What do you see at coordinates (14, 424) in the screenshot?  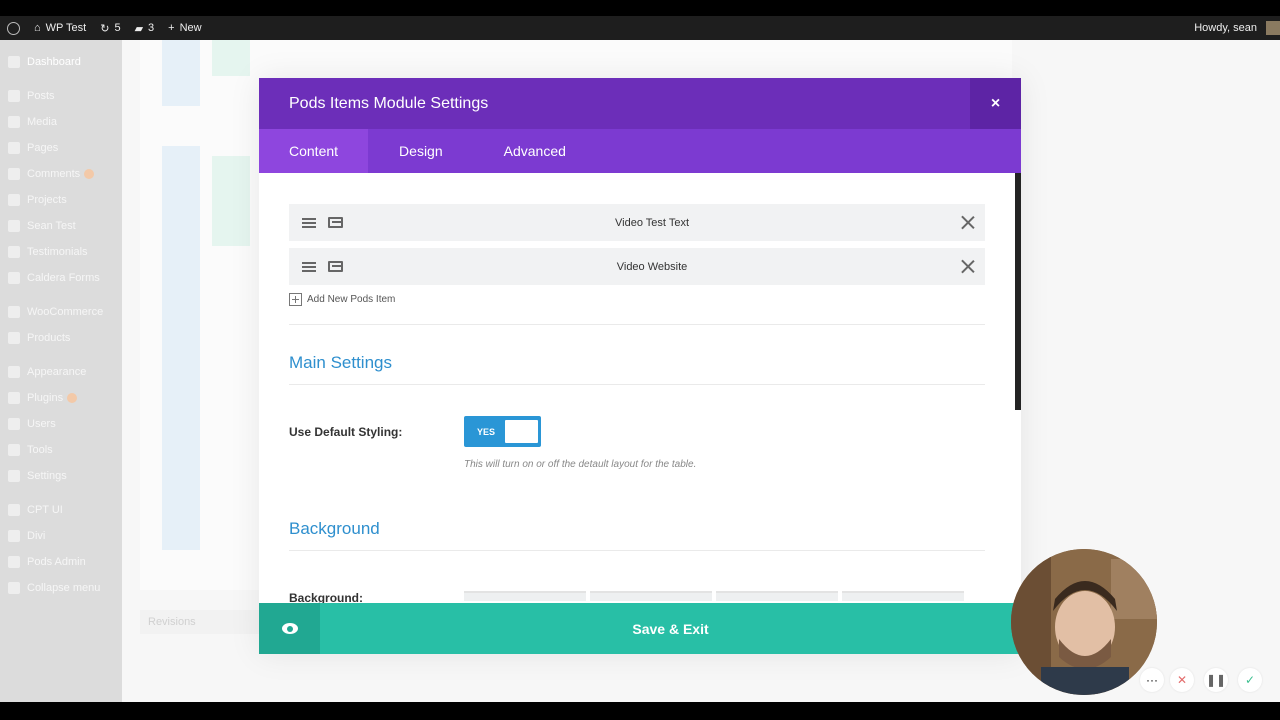 I see `user-icon` at bounding box center [14, 424].